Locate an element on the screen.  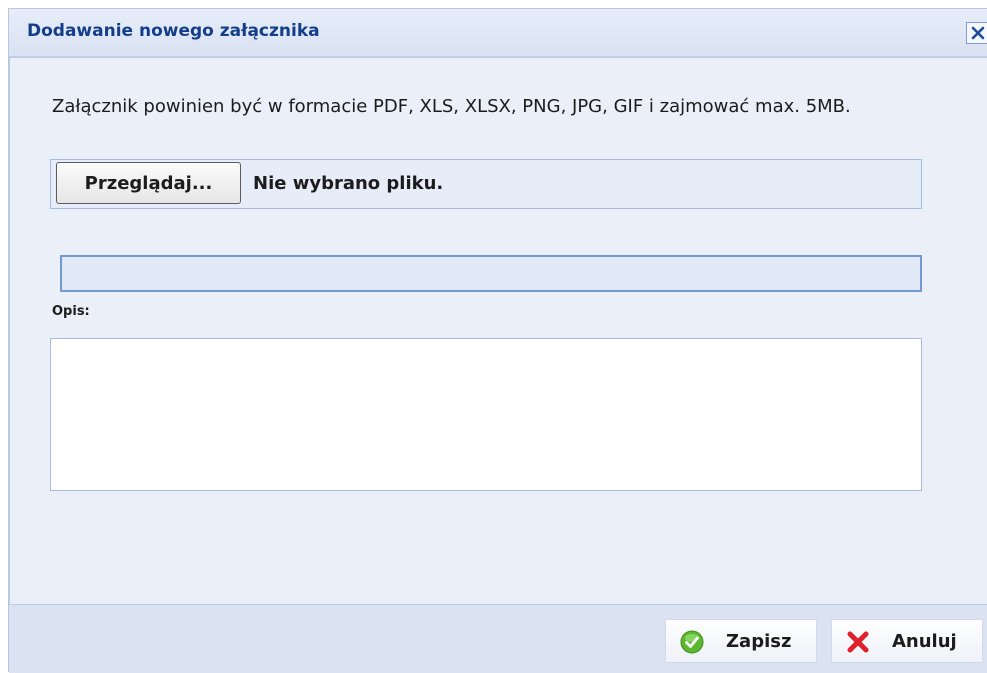
close-button is located at coordinates (976, 33).